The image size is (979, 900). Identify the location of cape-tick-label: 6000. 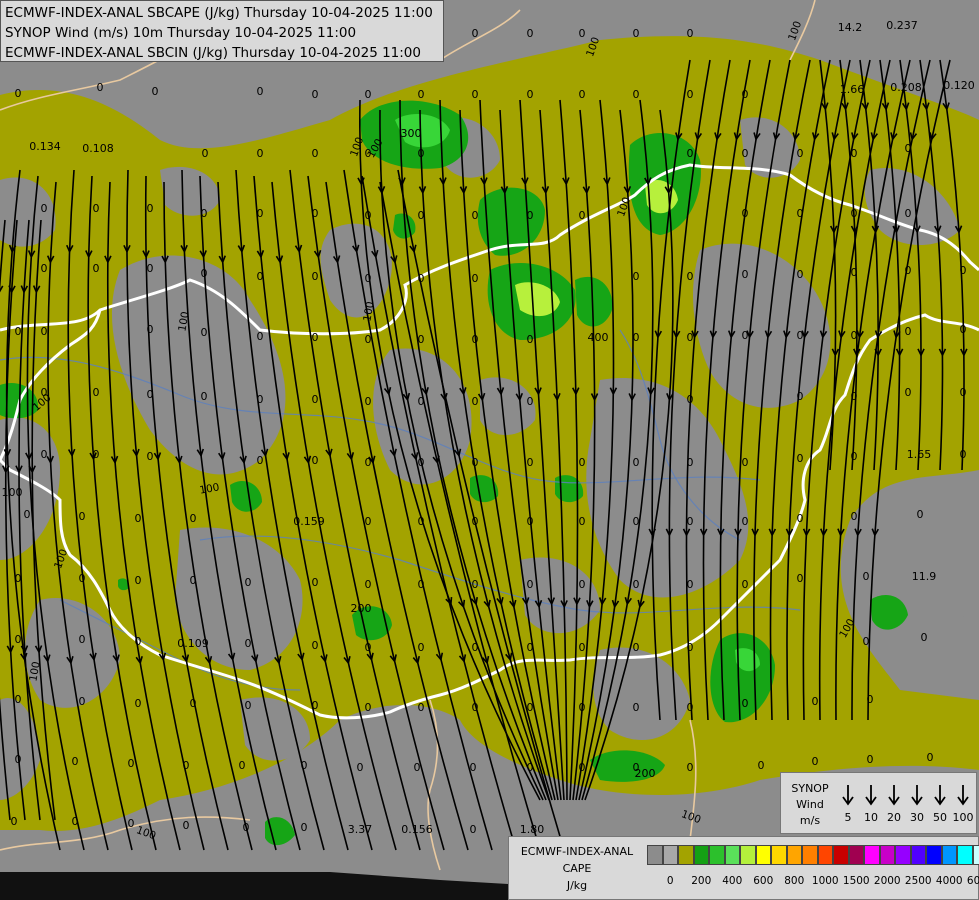
(972, 881).